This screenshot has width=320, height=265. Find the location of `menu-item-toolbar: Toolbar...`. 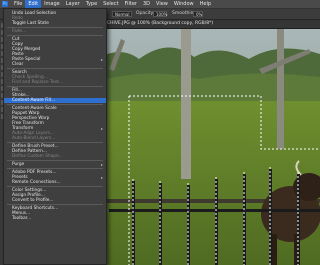

menu-item-toolbar: Toolbar... is located at coordinates (55, 218).